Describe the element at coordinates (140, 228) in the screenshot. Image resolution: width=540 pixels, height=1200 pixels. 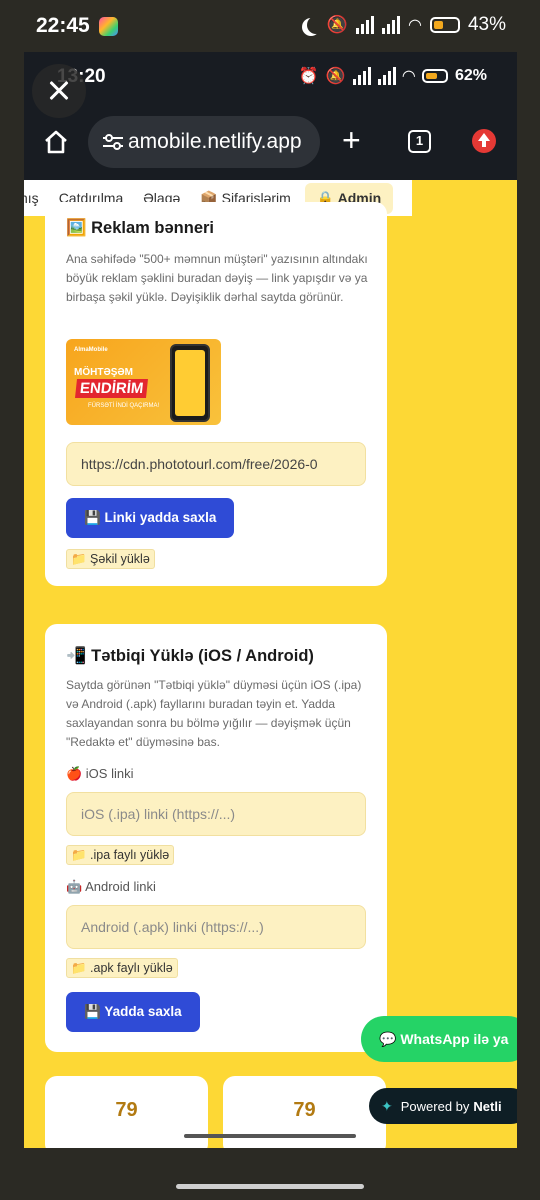
I see `banner-card-title: 🖼️ Reklam bənneri` at that location.